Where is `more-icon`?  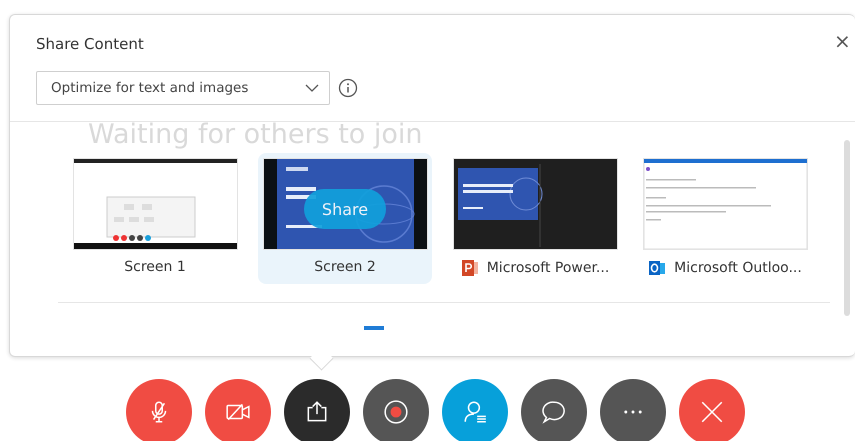
more-icon is located at coordinates (633, 412).